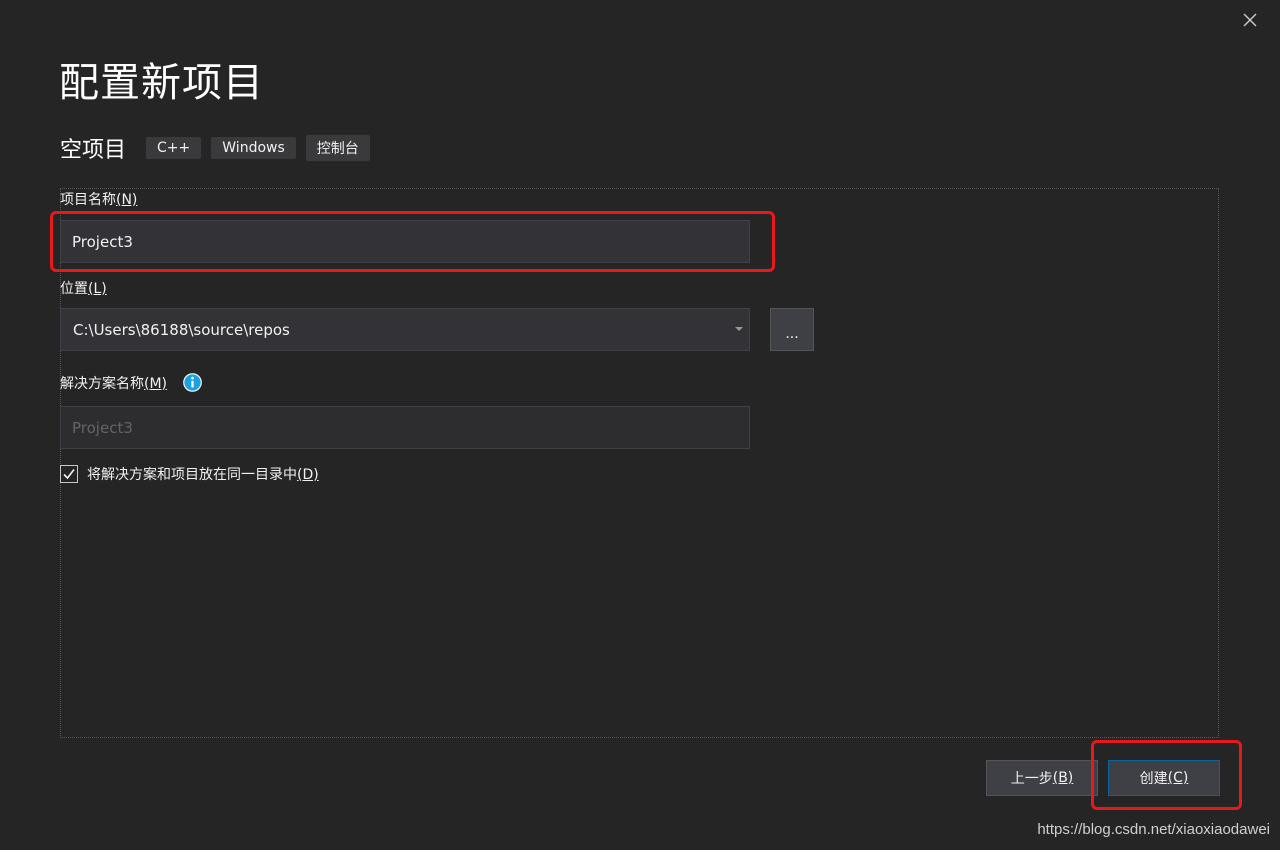  I want to click on tag-platform: Windows, so click(253, 148).